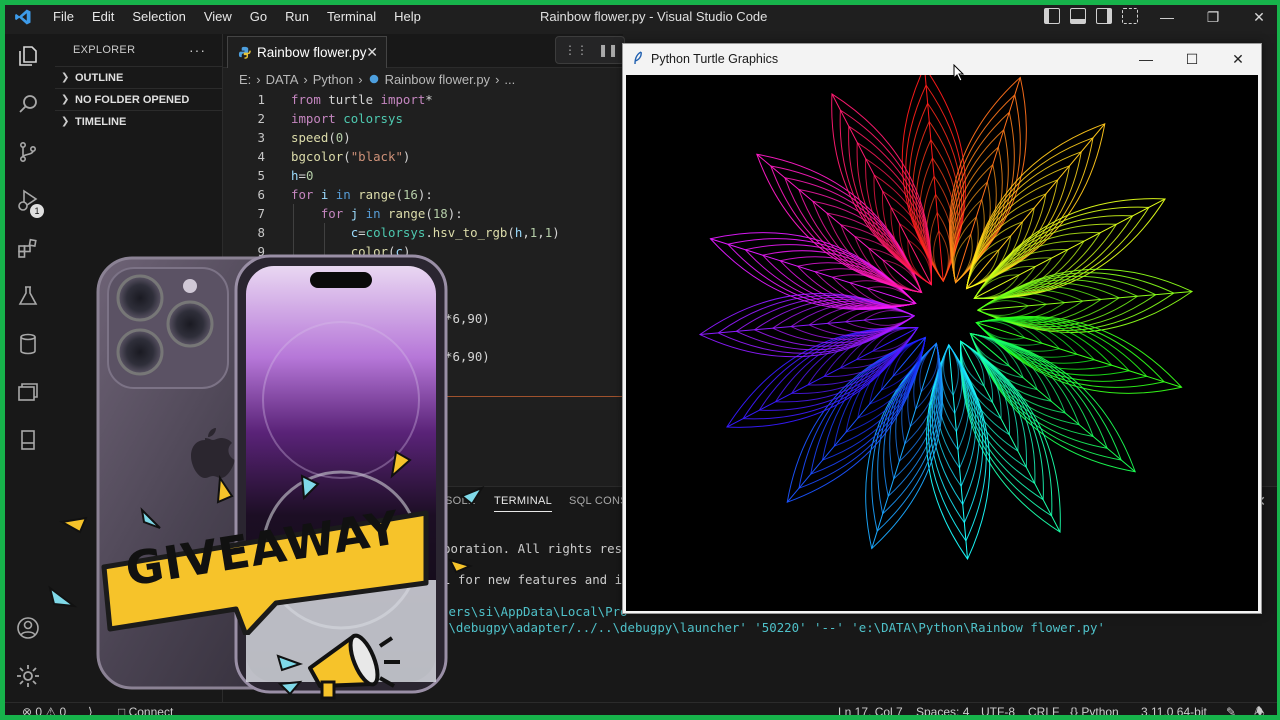  Describe the element at coordinates (261, 232) in the screenshot. I see `line-number: 8` at that location.